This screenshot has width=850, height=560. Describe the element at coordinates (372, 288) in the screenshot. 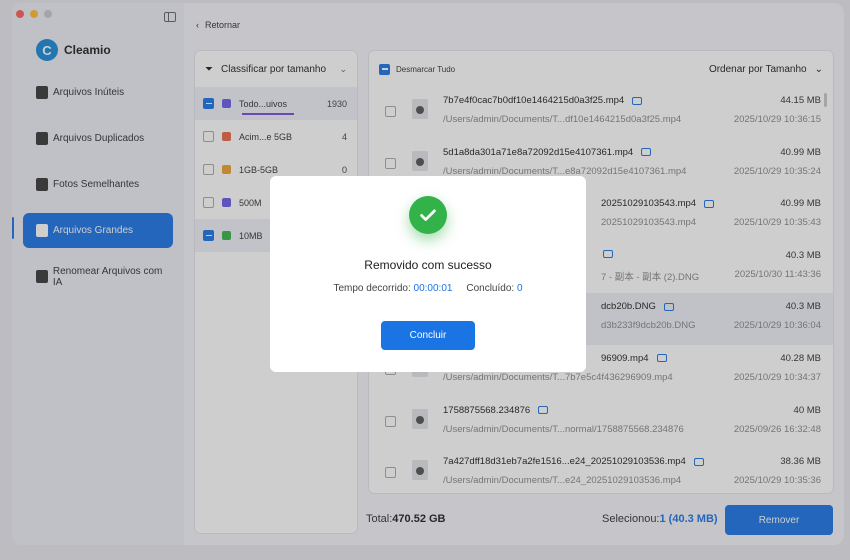

I see `elapsed-label: Tempo decorrido:` at that location.